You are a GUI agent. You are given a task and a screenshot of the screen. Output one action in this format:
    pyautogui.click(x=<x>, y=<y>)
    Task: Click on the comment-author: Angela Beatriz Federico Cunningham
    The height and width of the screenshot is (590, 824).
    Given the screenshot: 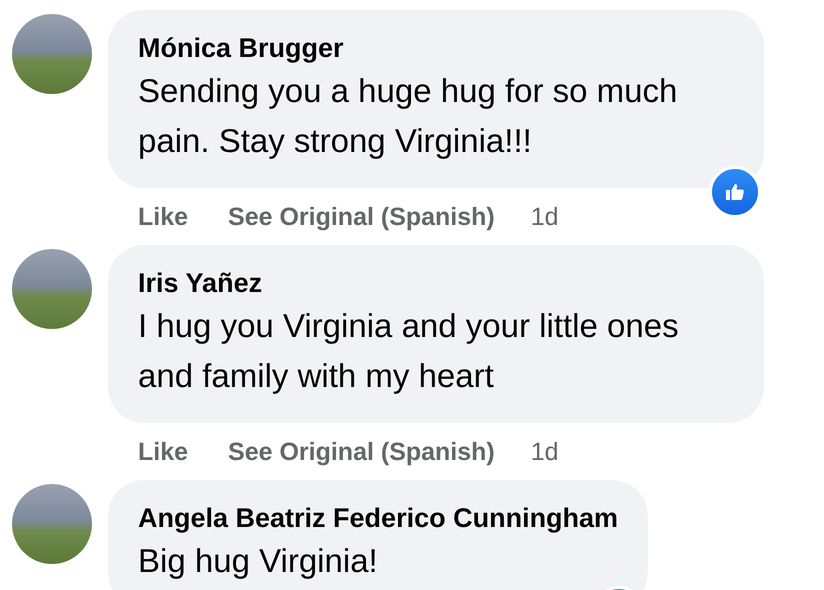 What is the action you would take?
    pyautogui.click(x=378, y=518)
    